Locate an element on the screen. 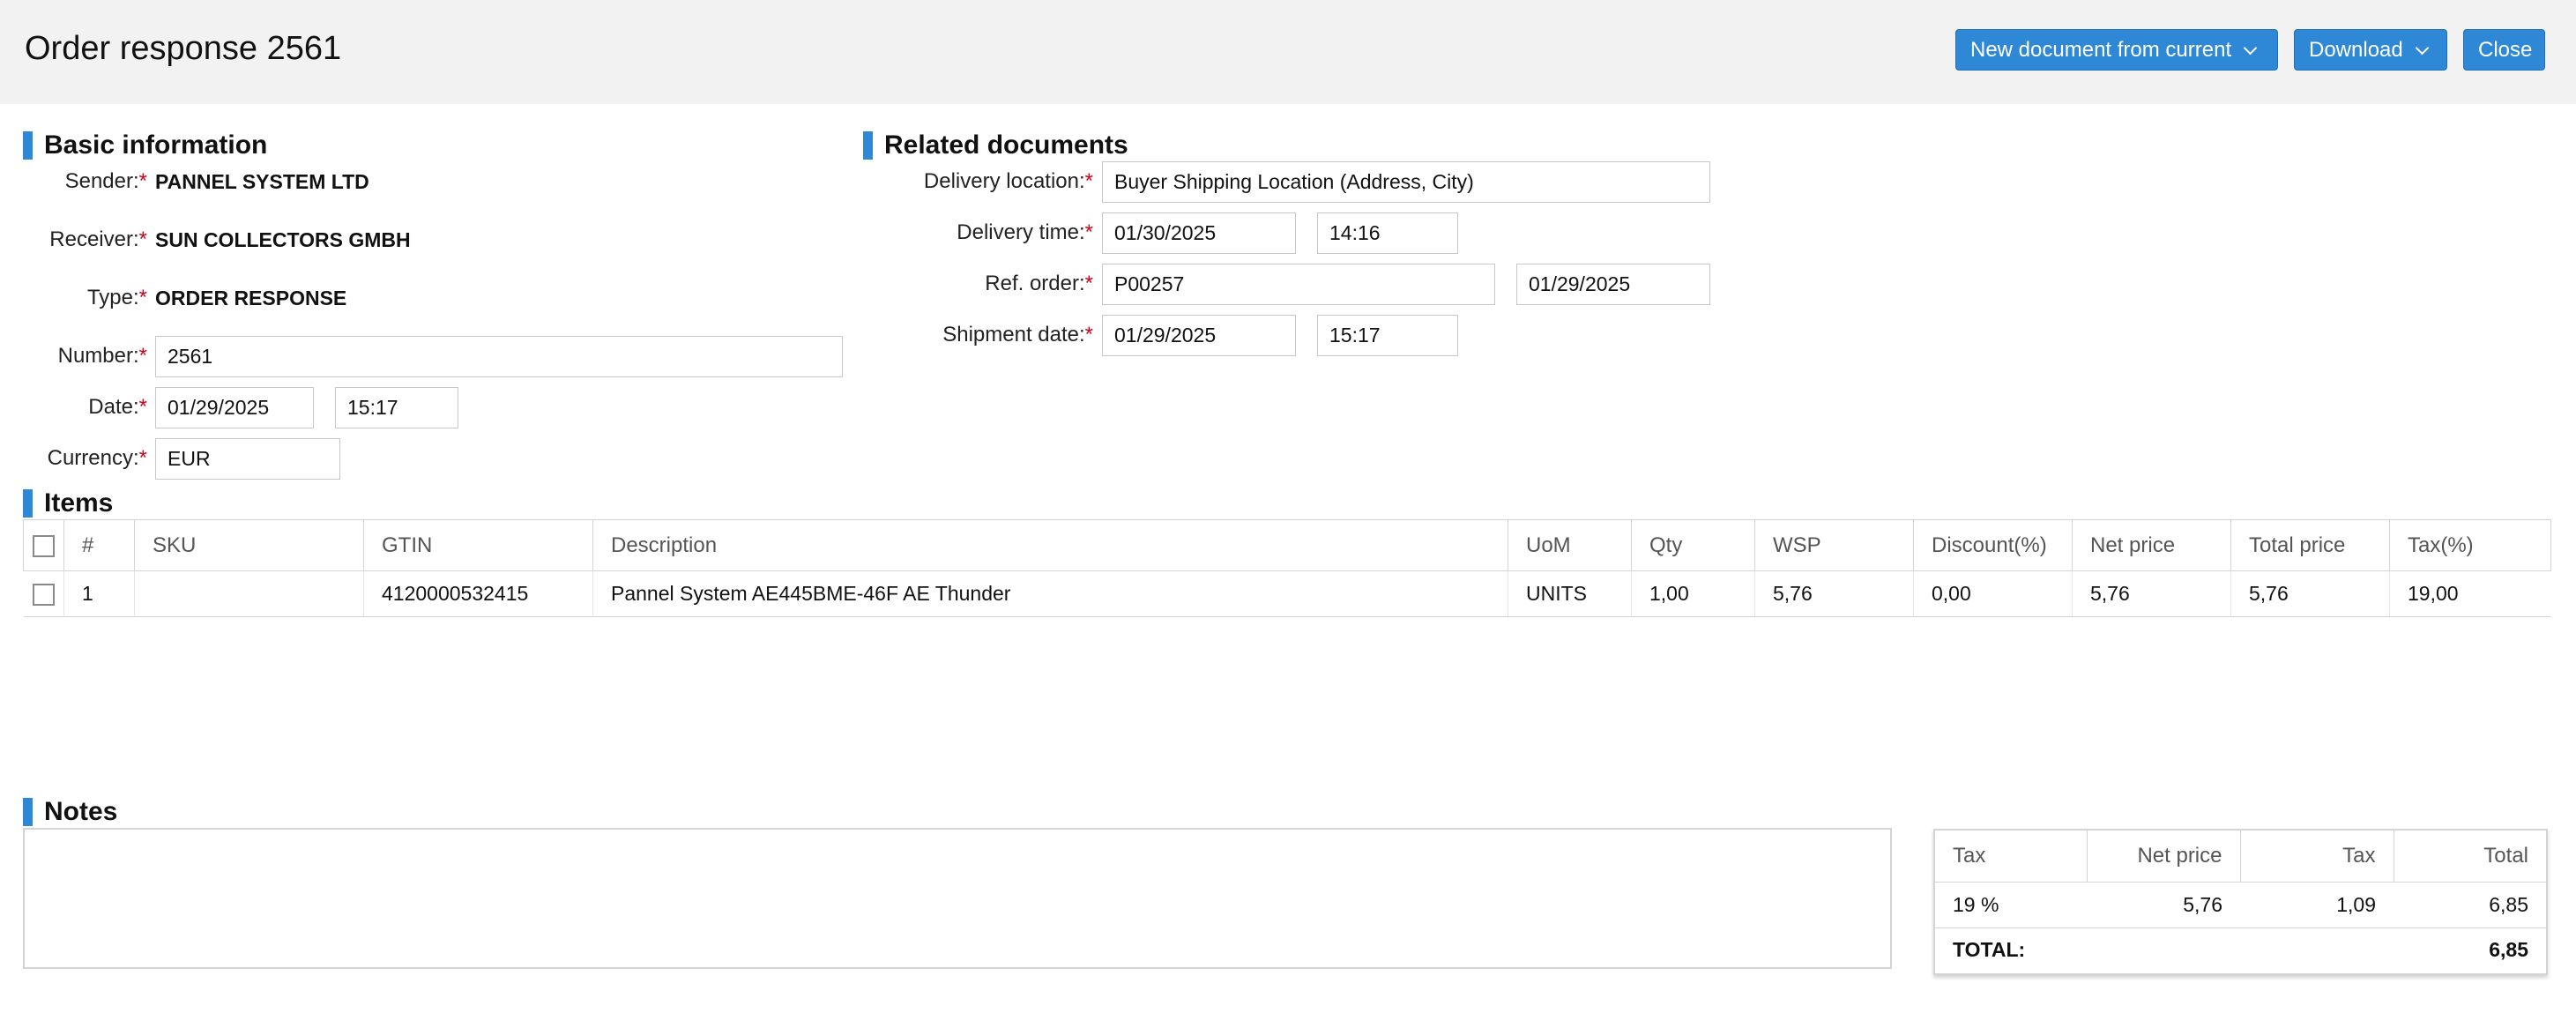 The height and width of the screenshot is (1028, 2576). table-cell: 19,00 is located at coordinates (2470, 593).